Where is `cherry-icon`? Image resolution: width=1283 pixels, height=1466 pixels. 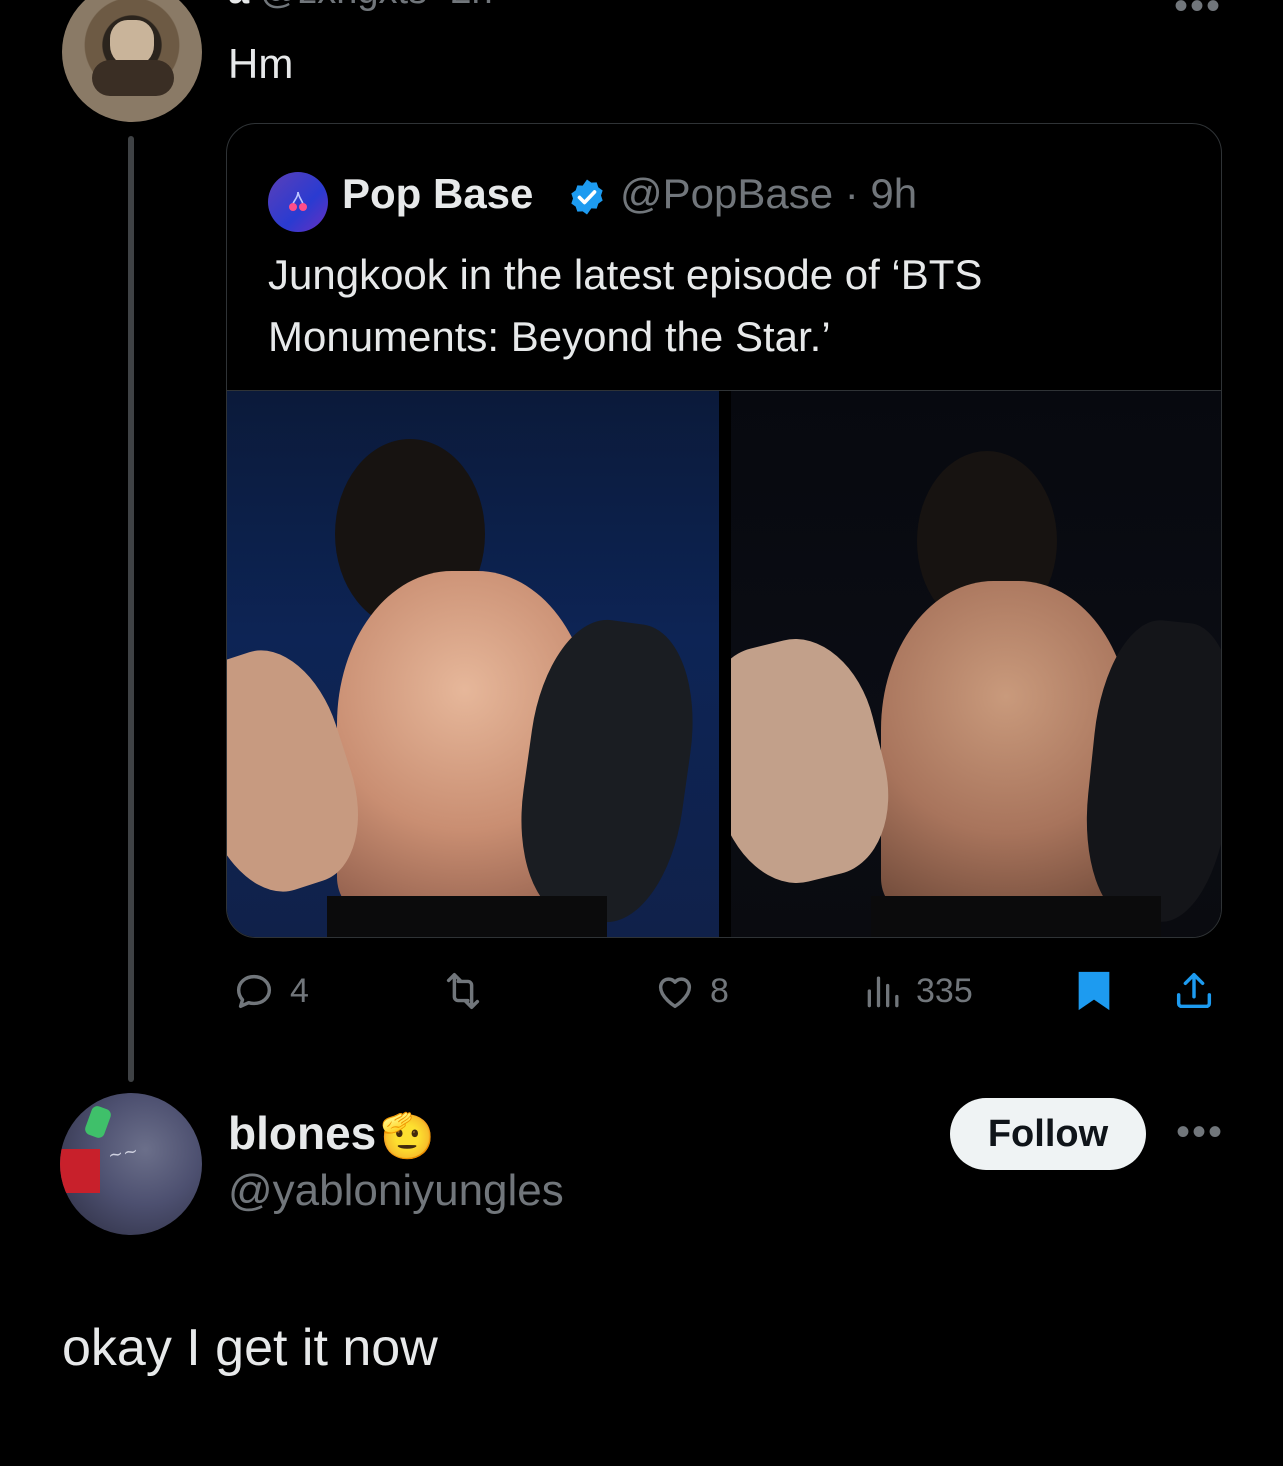 cherry-icon is located at coordinates (298, 201).